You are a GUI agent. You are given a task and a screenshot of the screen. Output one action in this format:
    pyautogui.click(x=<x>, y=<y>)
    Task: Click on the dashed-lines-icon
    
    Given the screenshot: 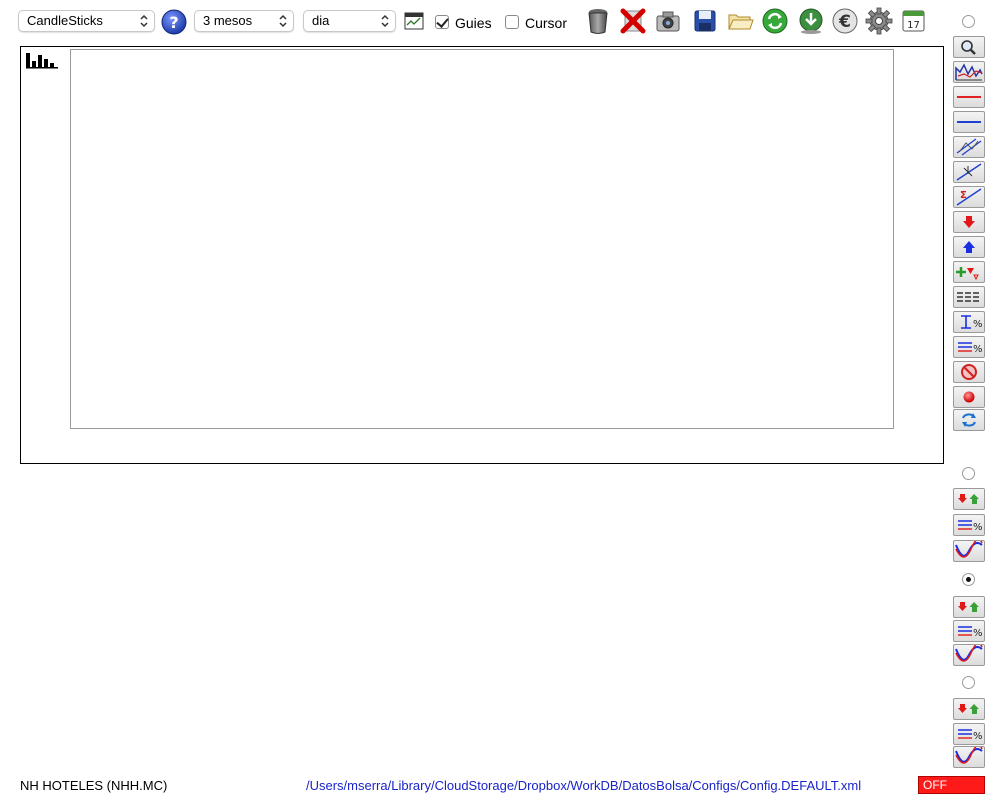 What is the action you would take?
    pyautogui.click(x=969, y=297)
    